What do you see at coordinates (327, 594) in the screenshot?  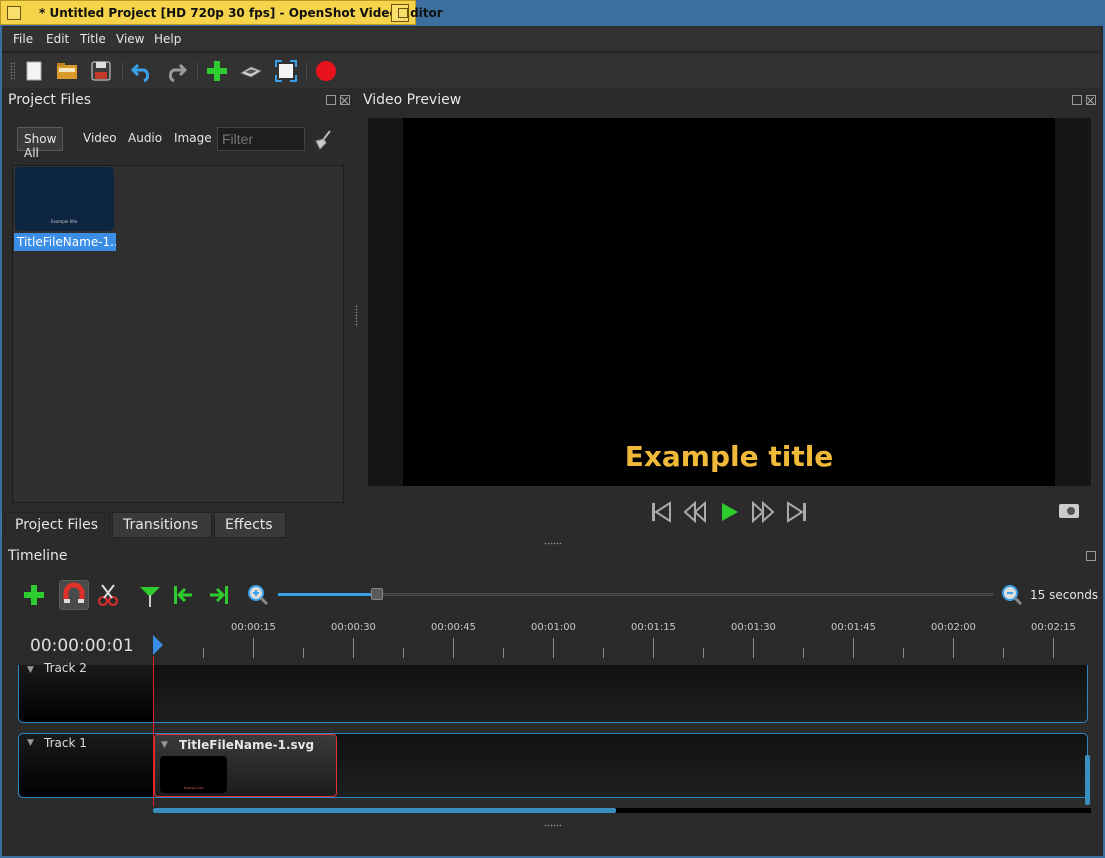 I see `zoom-slider-fill` at bounding box center [327, 594].